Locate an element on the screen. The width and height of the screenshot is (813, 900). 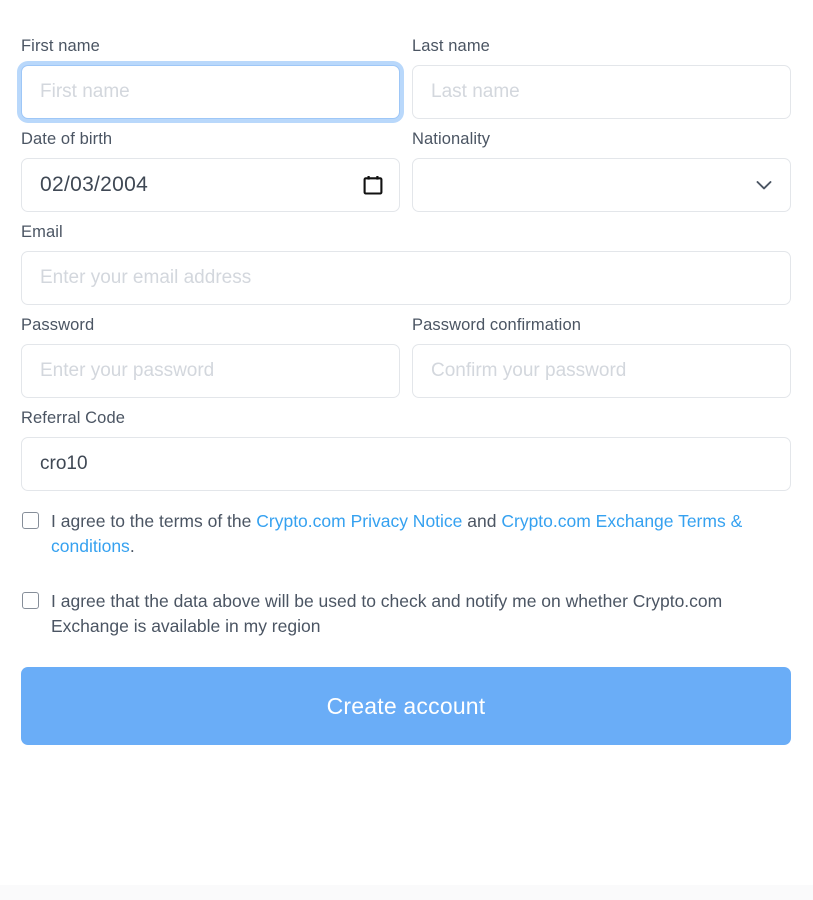
email-field-group: Email is located at coordinates (406, 263).